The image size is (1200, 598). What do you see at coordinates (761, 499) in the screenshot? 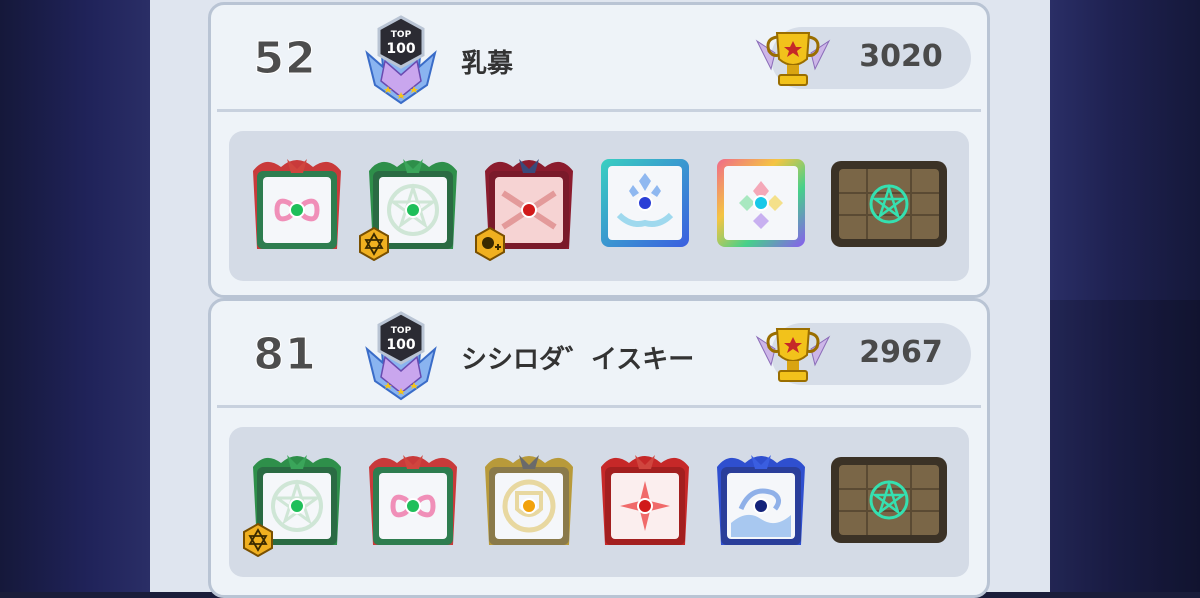
I see `blue-wave-card-icon` at bounding box center [761, 499].